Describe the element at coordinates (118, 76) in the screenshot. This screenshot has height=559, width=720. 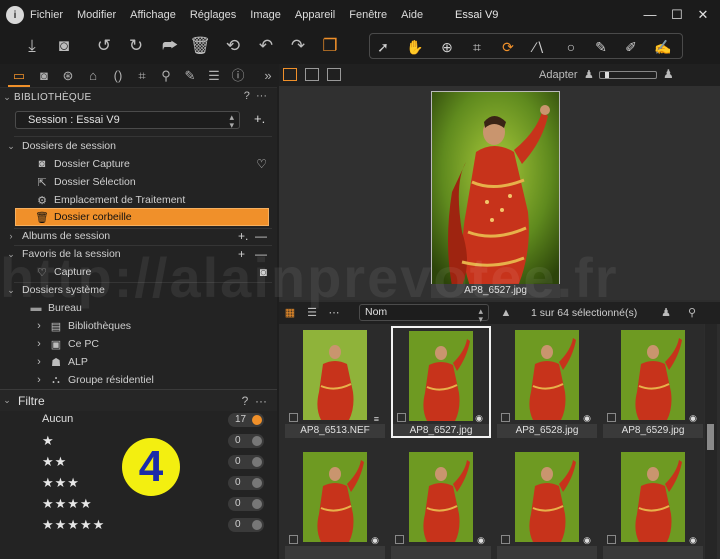
I see `lens-tab-icon: ()` at that location.